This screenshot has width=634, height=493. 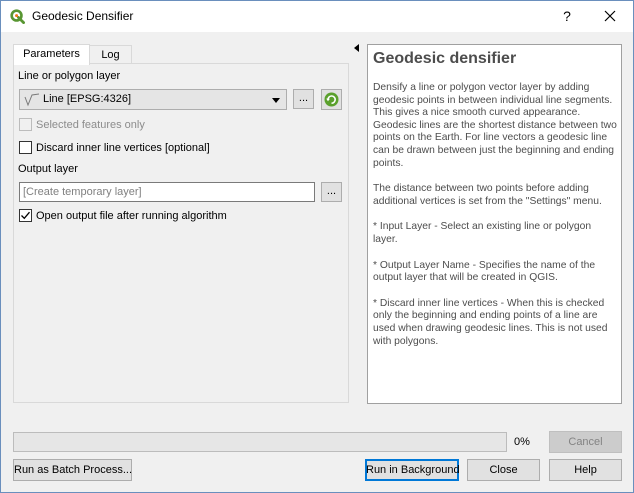 What do you see at coordinates (69, 76) in the screenshot?
I see `layer-label: Line or polygon layer` at bounding box center [69, 76].